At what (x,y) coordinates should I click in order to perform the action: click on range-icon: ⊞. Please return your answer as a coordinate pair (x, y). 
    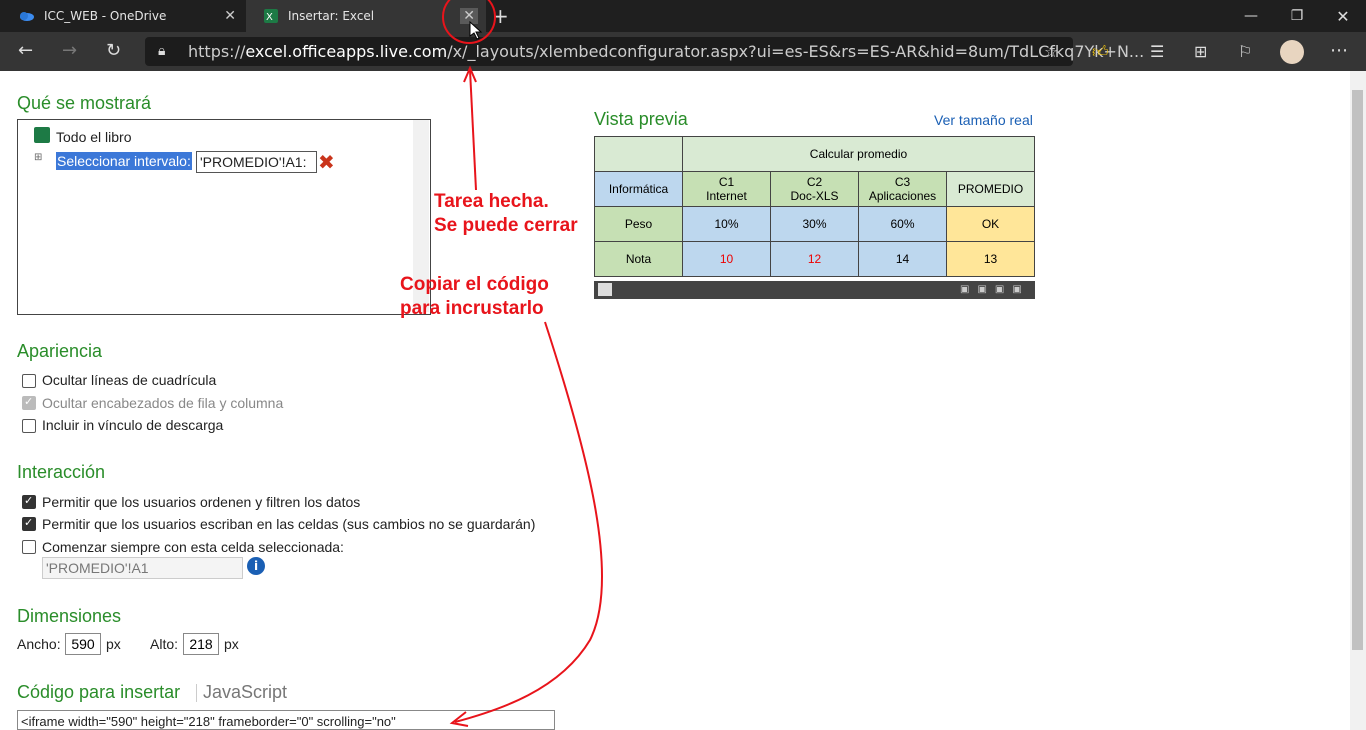
    Looking at the image, I should click on (38, 157).